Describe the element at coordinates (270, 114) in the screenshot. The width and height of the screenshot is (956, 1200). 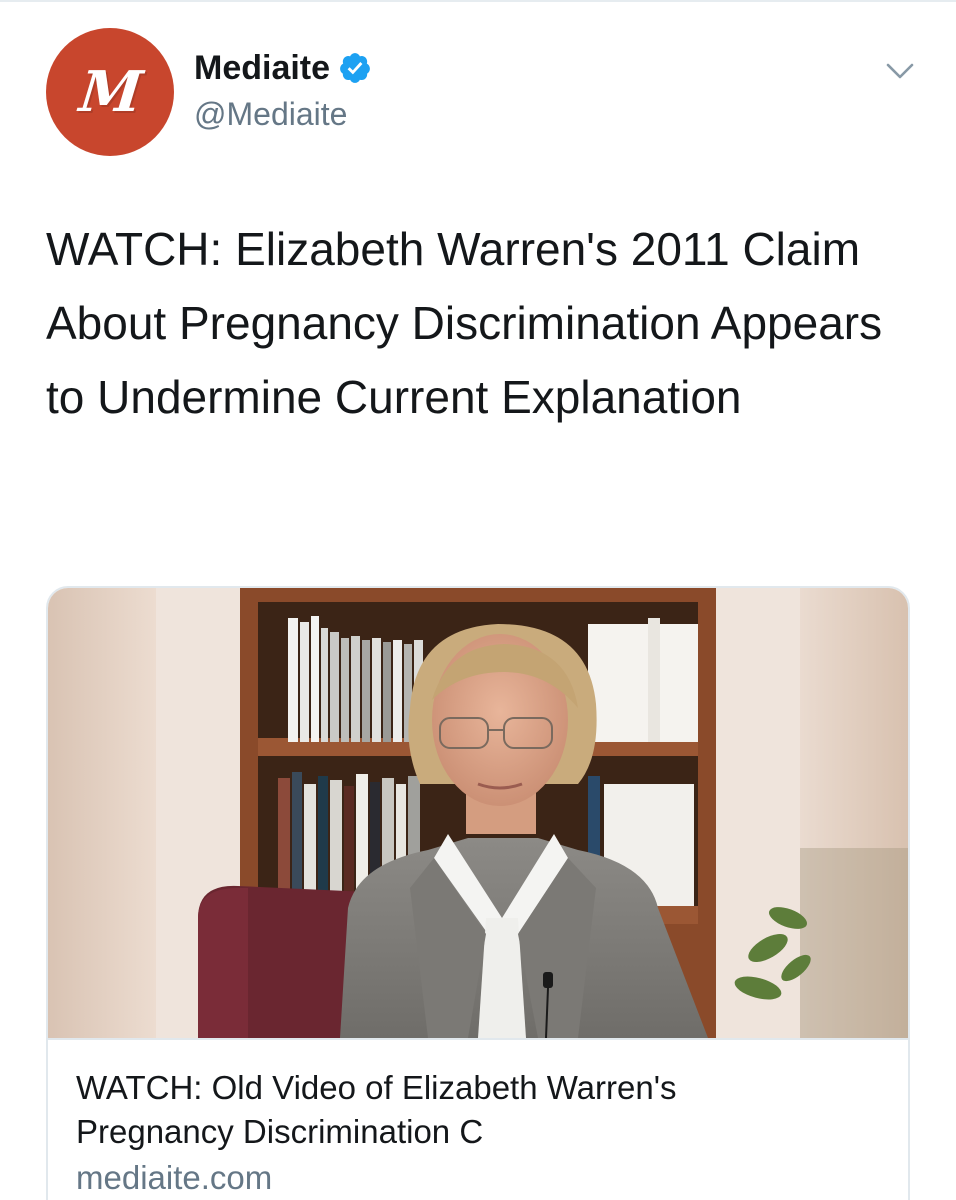
I see `account-handle: @Mediaite` at that location.